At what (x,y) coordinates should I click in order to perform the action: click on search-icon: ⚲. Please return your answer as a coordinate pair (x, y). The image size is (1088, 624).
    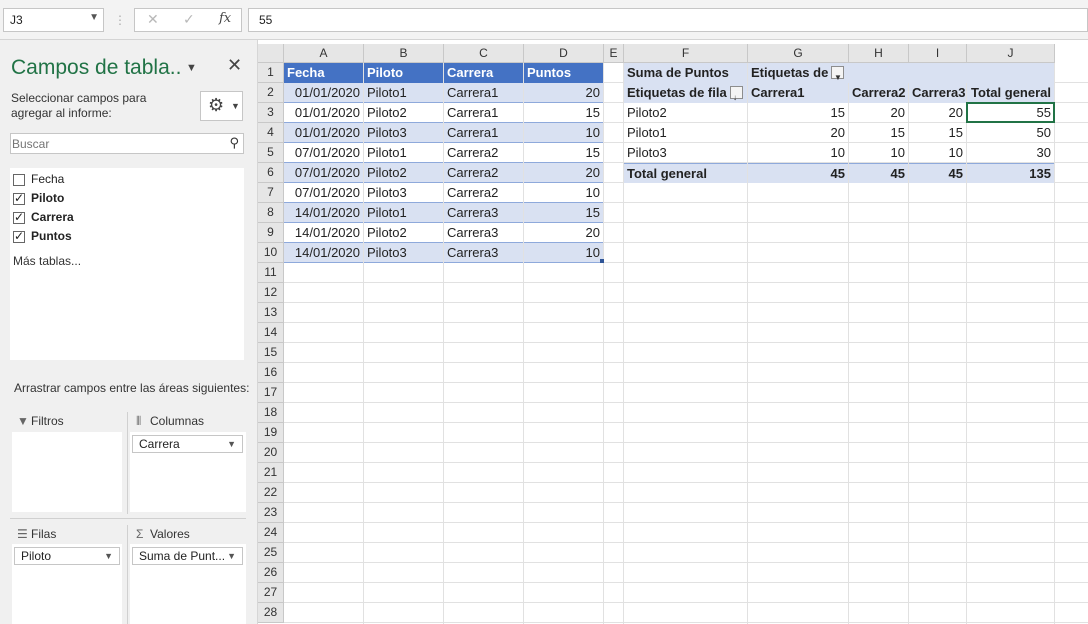
    Looking at the image, I should click on (234, 143).